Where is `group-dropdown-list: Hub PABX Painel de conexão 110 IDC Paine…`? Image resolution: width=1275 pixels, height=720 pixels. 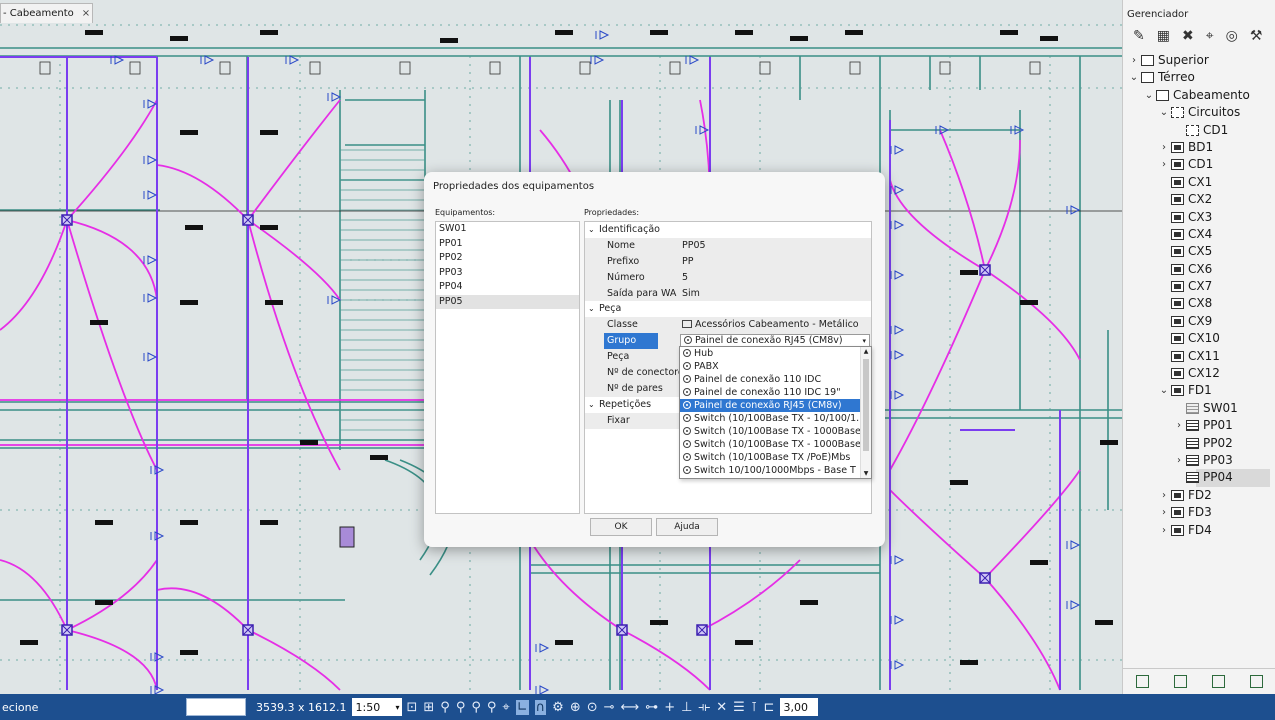
group-dropdown-list: Hub PABX Painel de conexão 110 IDC Paine… is located at coordinates (775, 412).